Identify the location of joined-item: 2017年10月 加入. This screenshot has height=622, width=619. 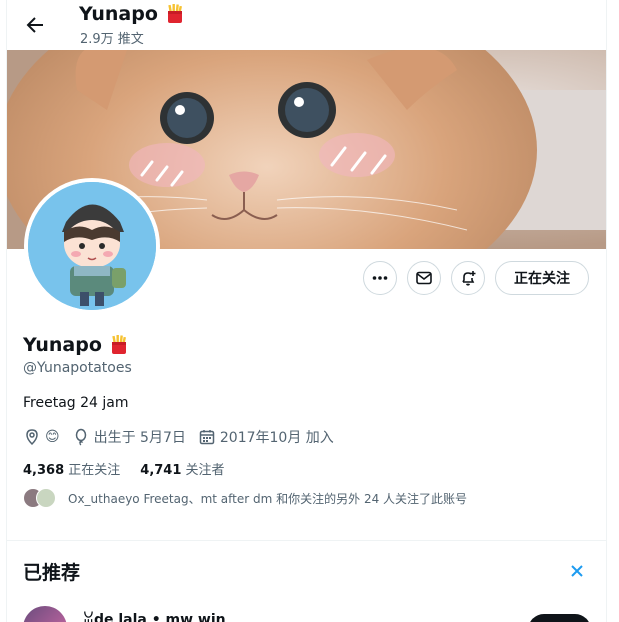
(266, 437).